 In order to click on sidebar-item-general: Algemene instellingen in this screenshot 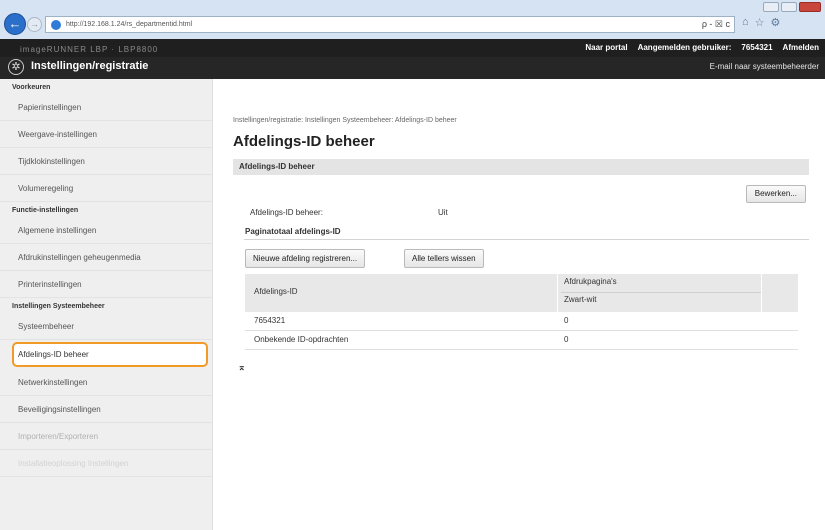, I will do `click(106, 230)`.